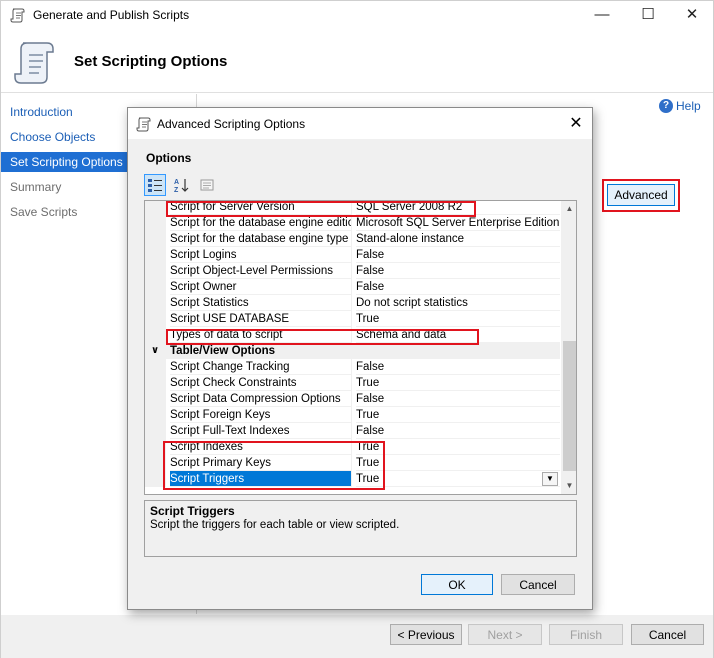 The width and height of the screenshot is (714, 658). I want to click on scrollbar-thumb, so click(569, 406).